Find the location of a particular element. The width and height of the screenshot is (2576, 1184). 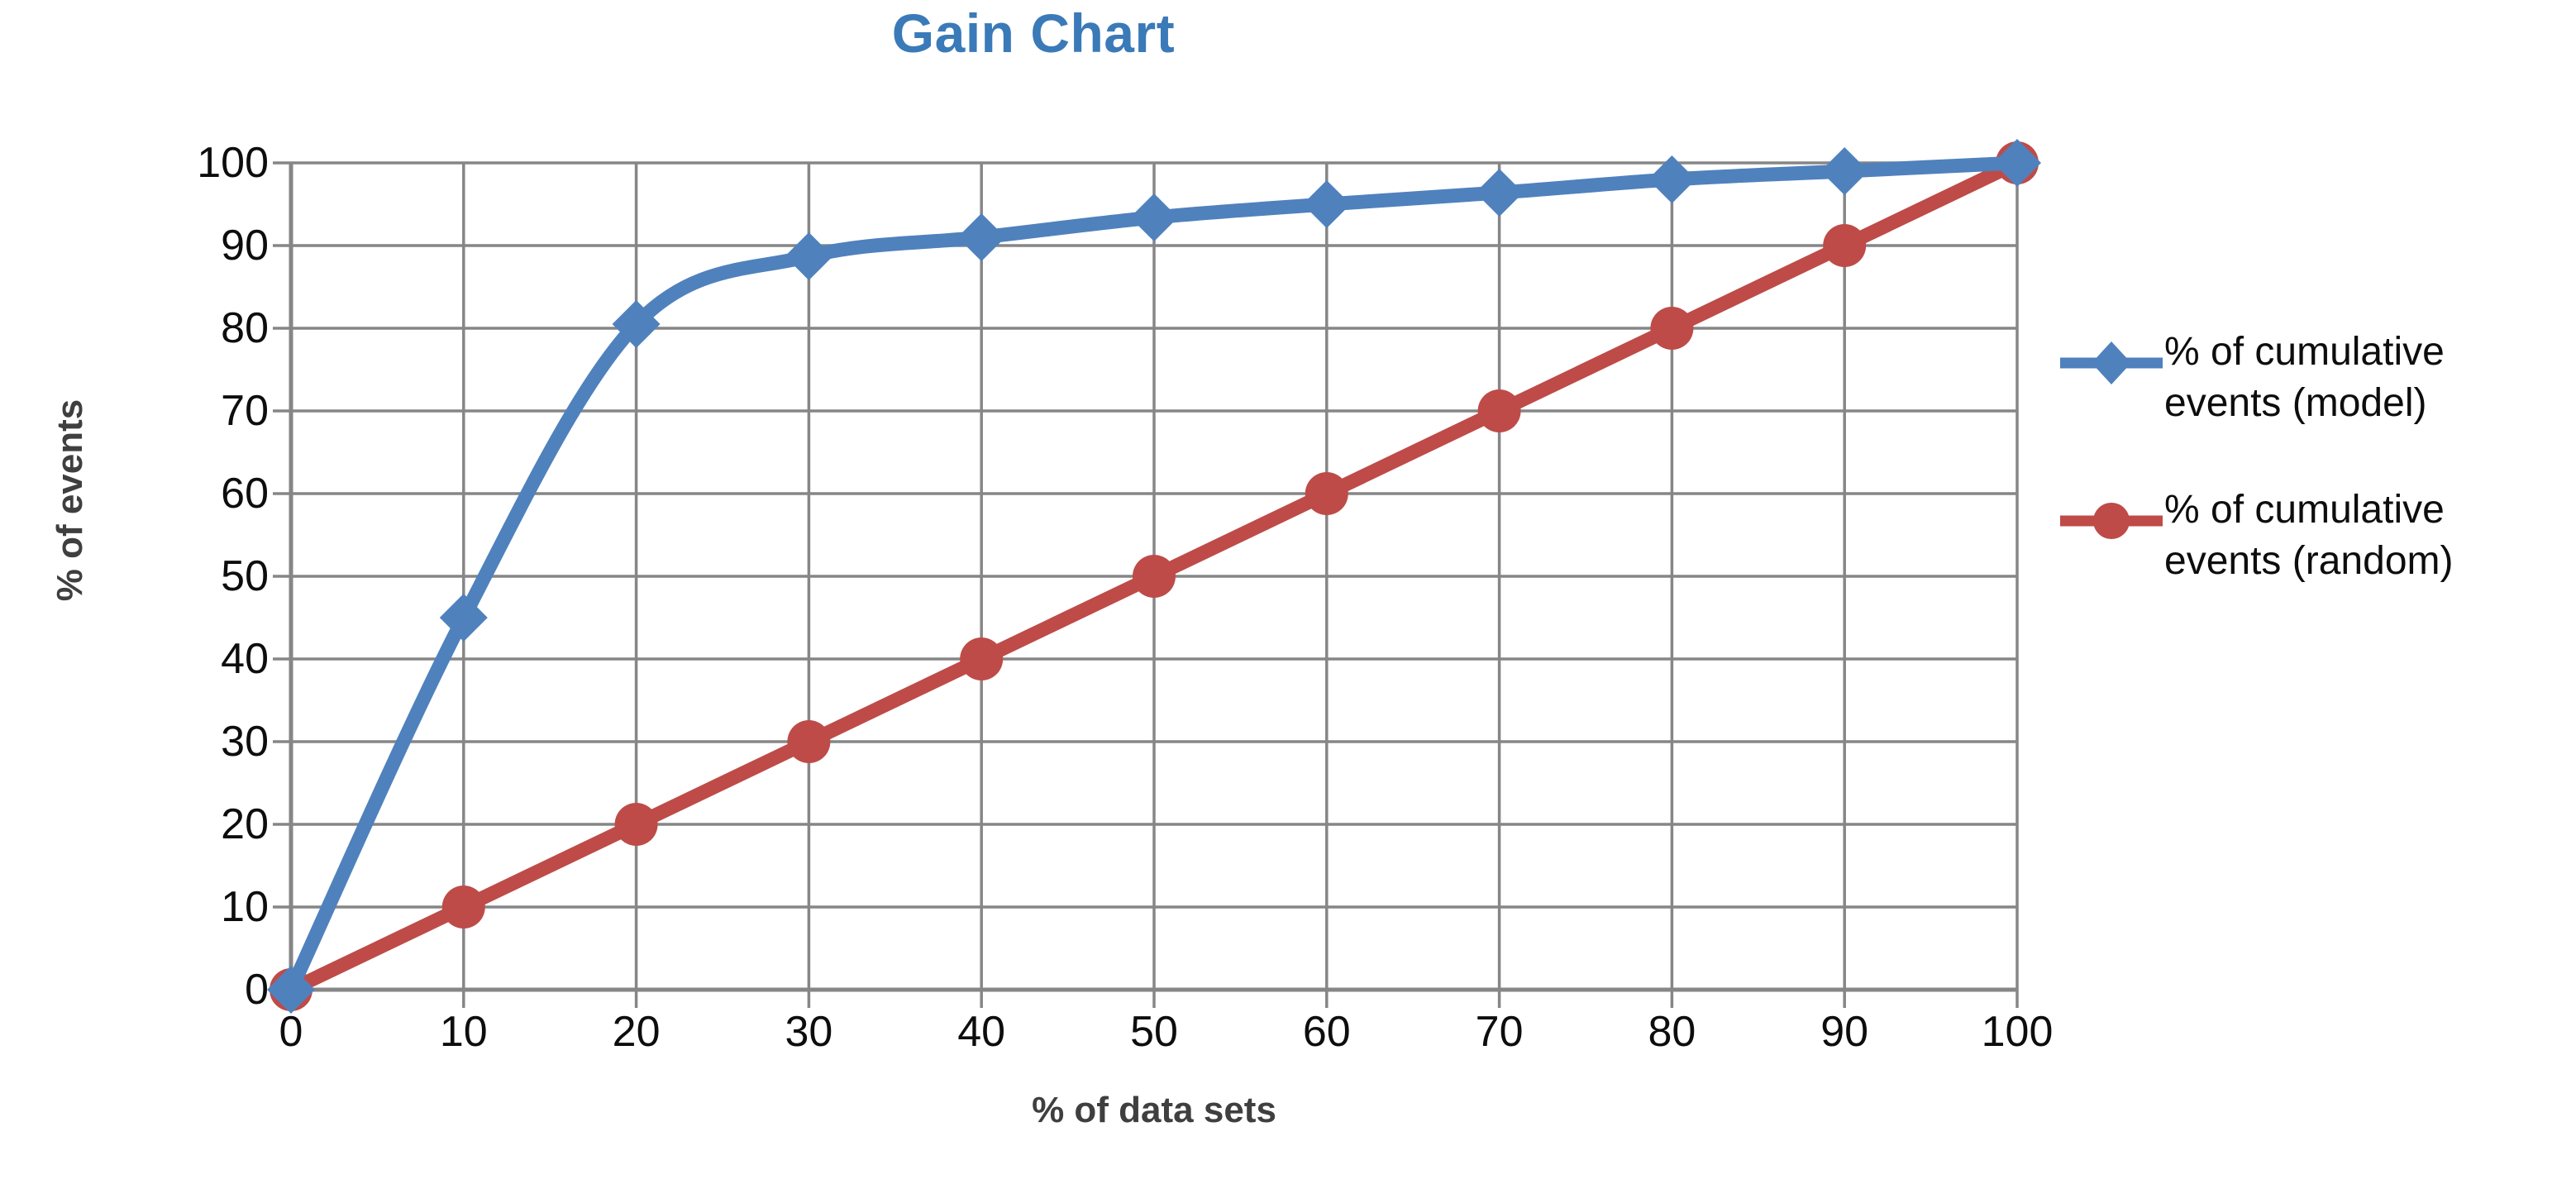

legend-item-random: % of cumulative events (random) is located at coordinates (2314, 536).